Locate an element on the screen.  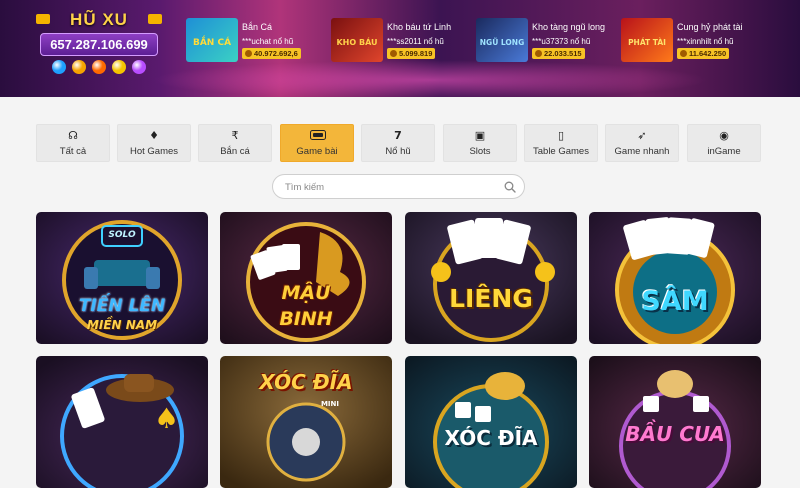
tab-ingame: ◉ inGame is located at coordinates (724, 143).